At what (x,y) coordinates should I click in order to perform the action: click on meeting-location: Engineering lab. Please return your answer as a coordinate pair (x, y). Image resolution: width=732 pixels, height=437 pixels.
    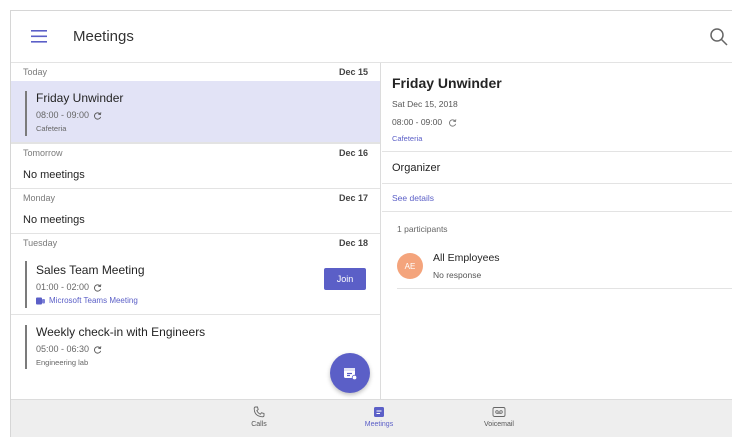
    Looking at the image, I should click on (62, 362).